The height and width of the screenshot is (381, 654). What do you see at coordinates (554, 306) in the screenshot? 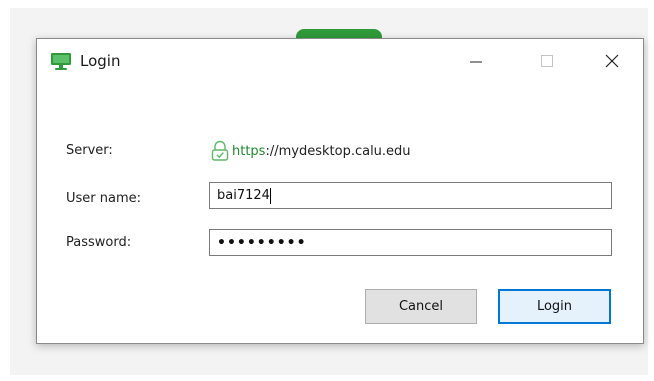
I see `login-button: Login` at bounding box center [554, 306].